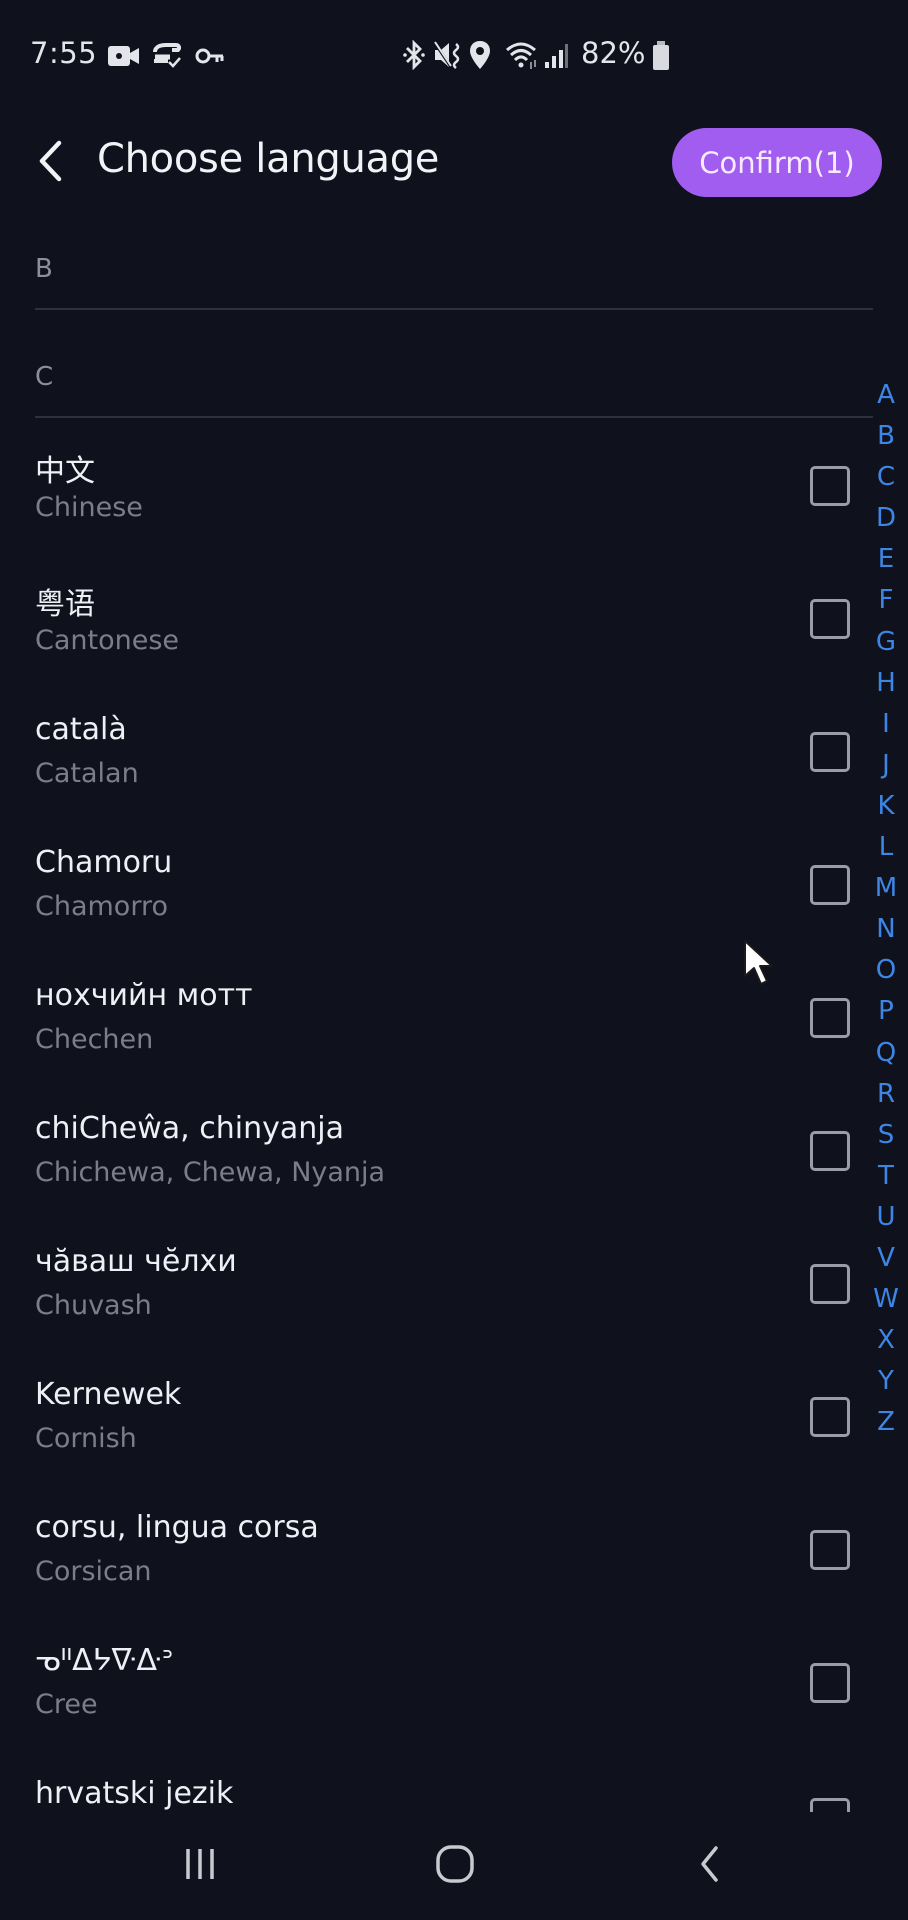 The image size is (908, 1920). I want to click on recents-button, so click(200, 1866).